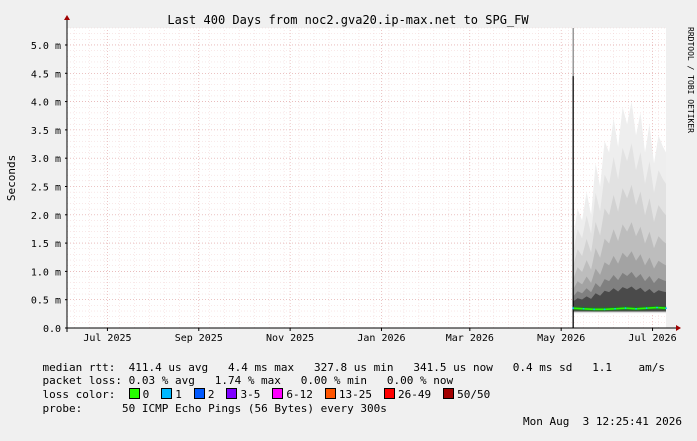 This screenshot has width=697, height=441. Describe the element at coordinates (678, 328) in the screenshot. I see `x-axis-arrow` at that location.